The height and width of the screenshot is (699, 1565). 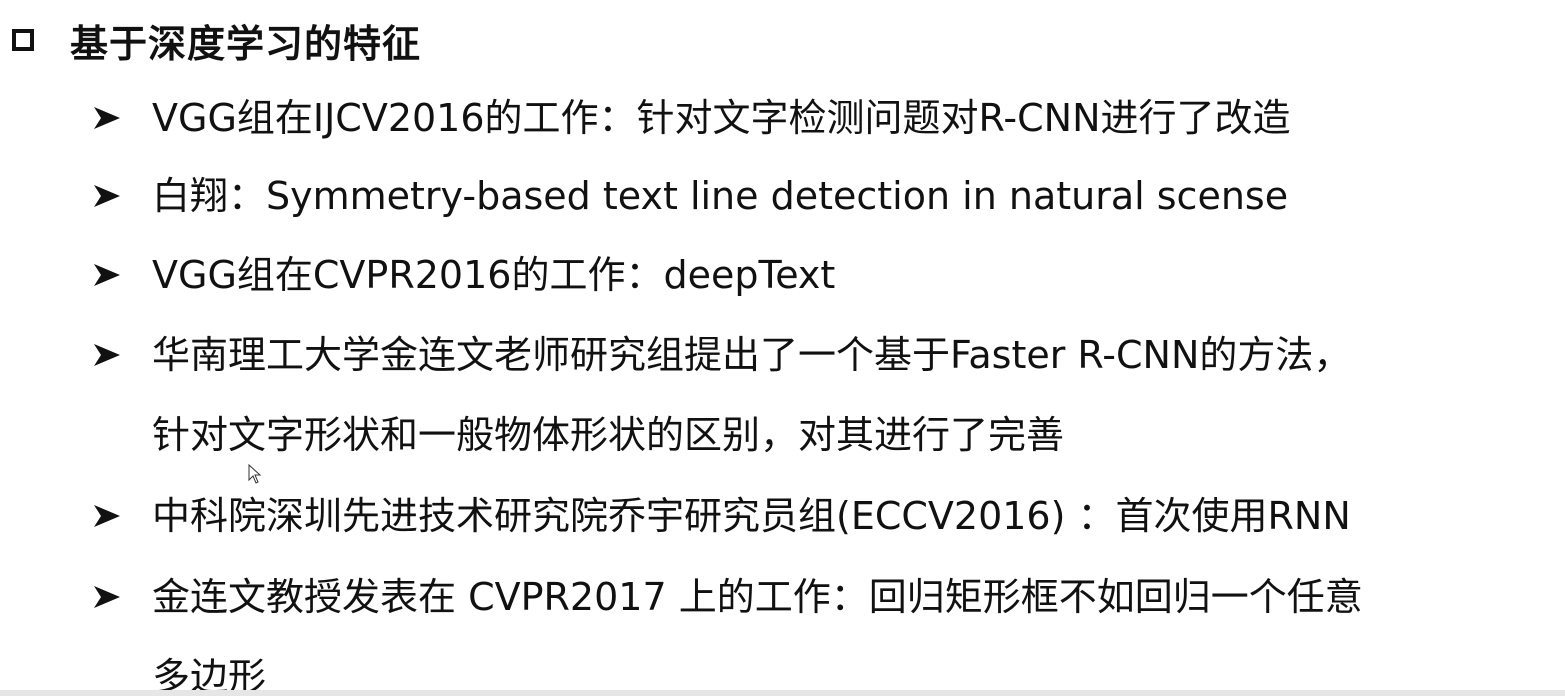 What do you see at coordinates (752, 355) in the screenshot?
I see `bullet-text-line: 华南理工大学金连文老师研究组提出了一个基于Faster R-CNN的方法，` at bounding box center [752, 355].